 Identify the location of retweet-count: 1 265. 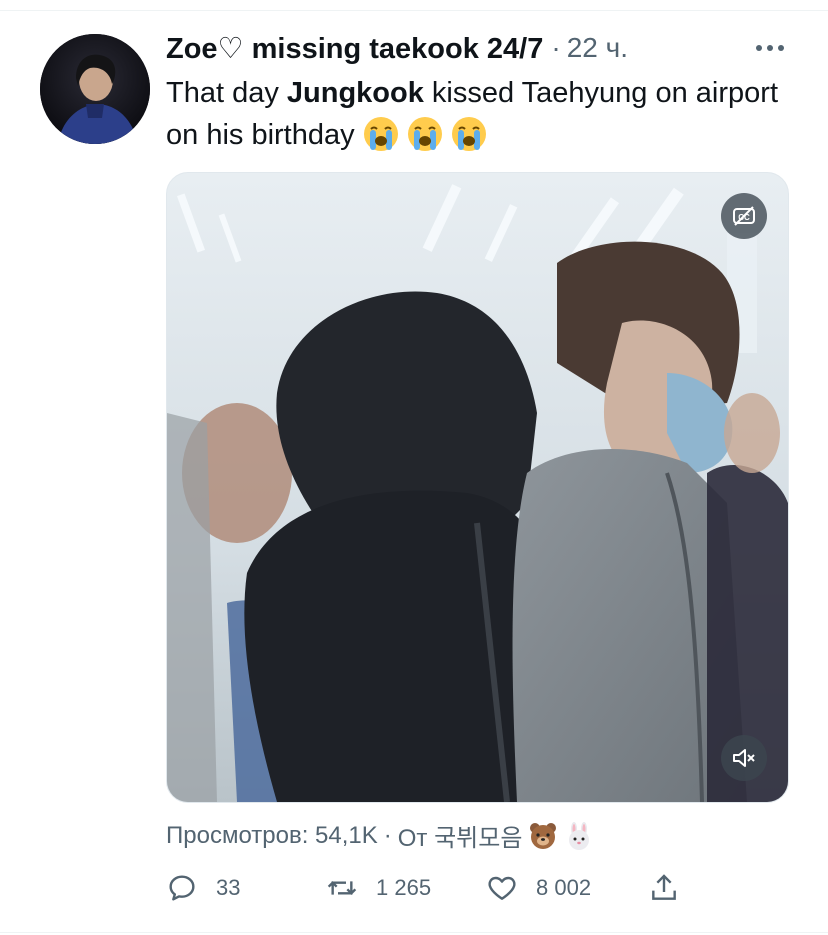
(404, 887).